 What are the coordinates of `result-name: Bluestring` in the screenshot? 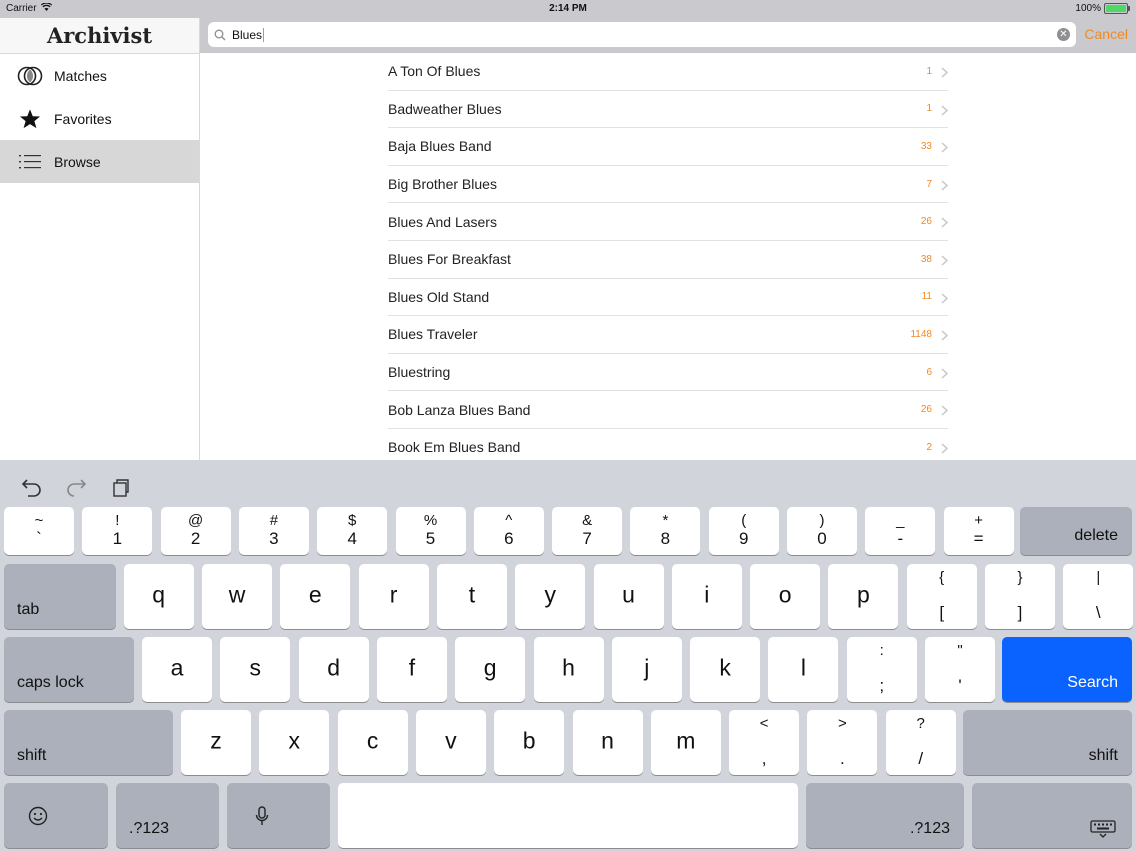 It's located at (419, 372).